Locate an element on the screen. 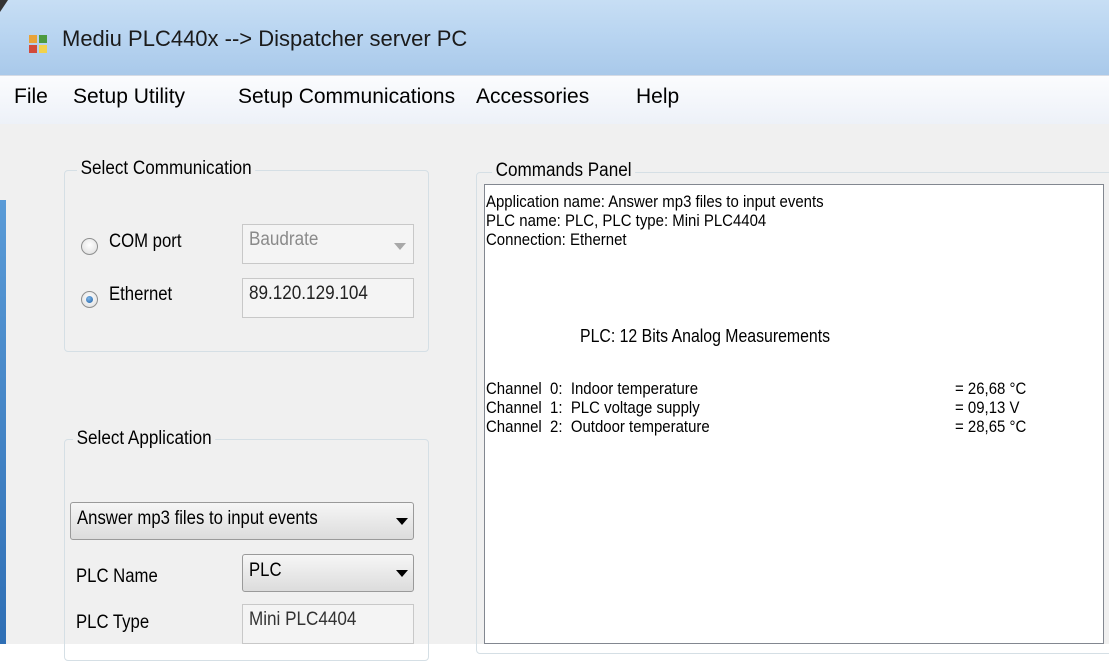 This screenshot has width=1109, height=661. channel-2-value: = 28,65 °C is located at coordinates (991, 426).